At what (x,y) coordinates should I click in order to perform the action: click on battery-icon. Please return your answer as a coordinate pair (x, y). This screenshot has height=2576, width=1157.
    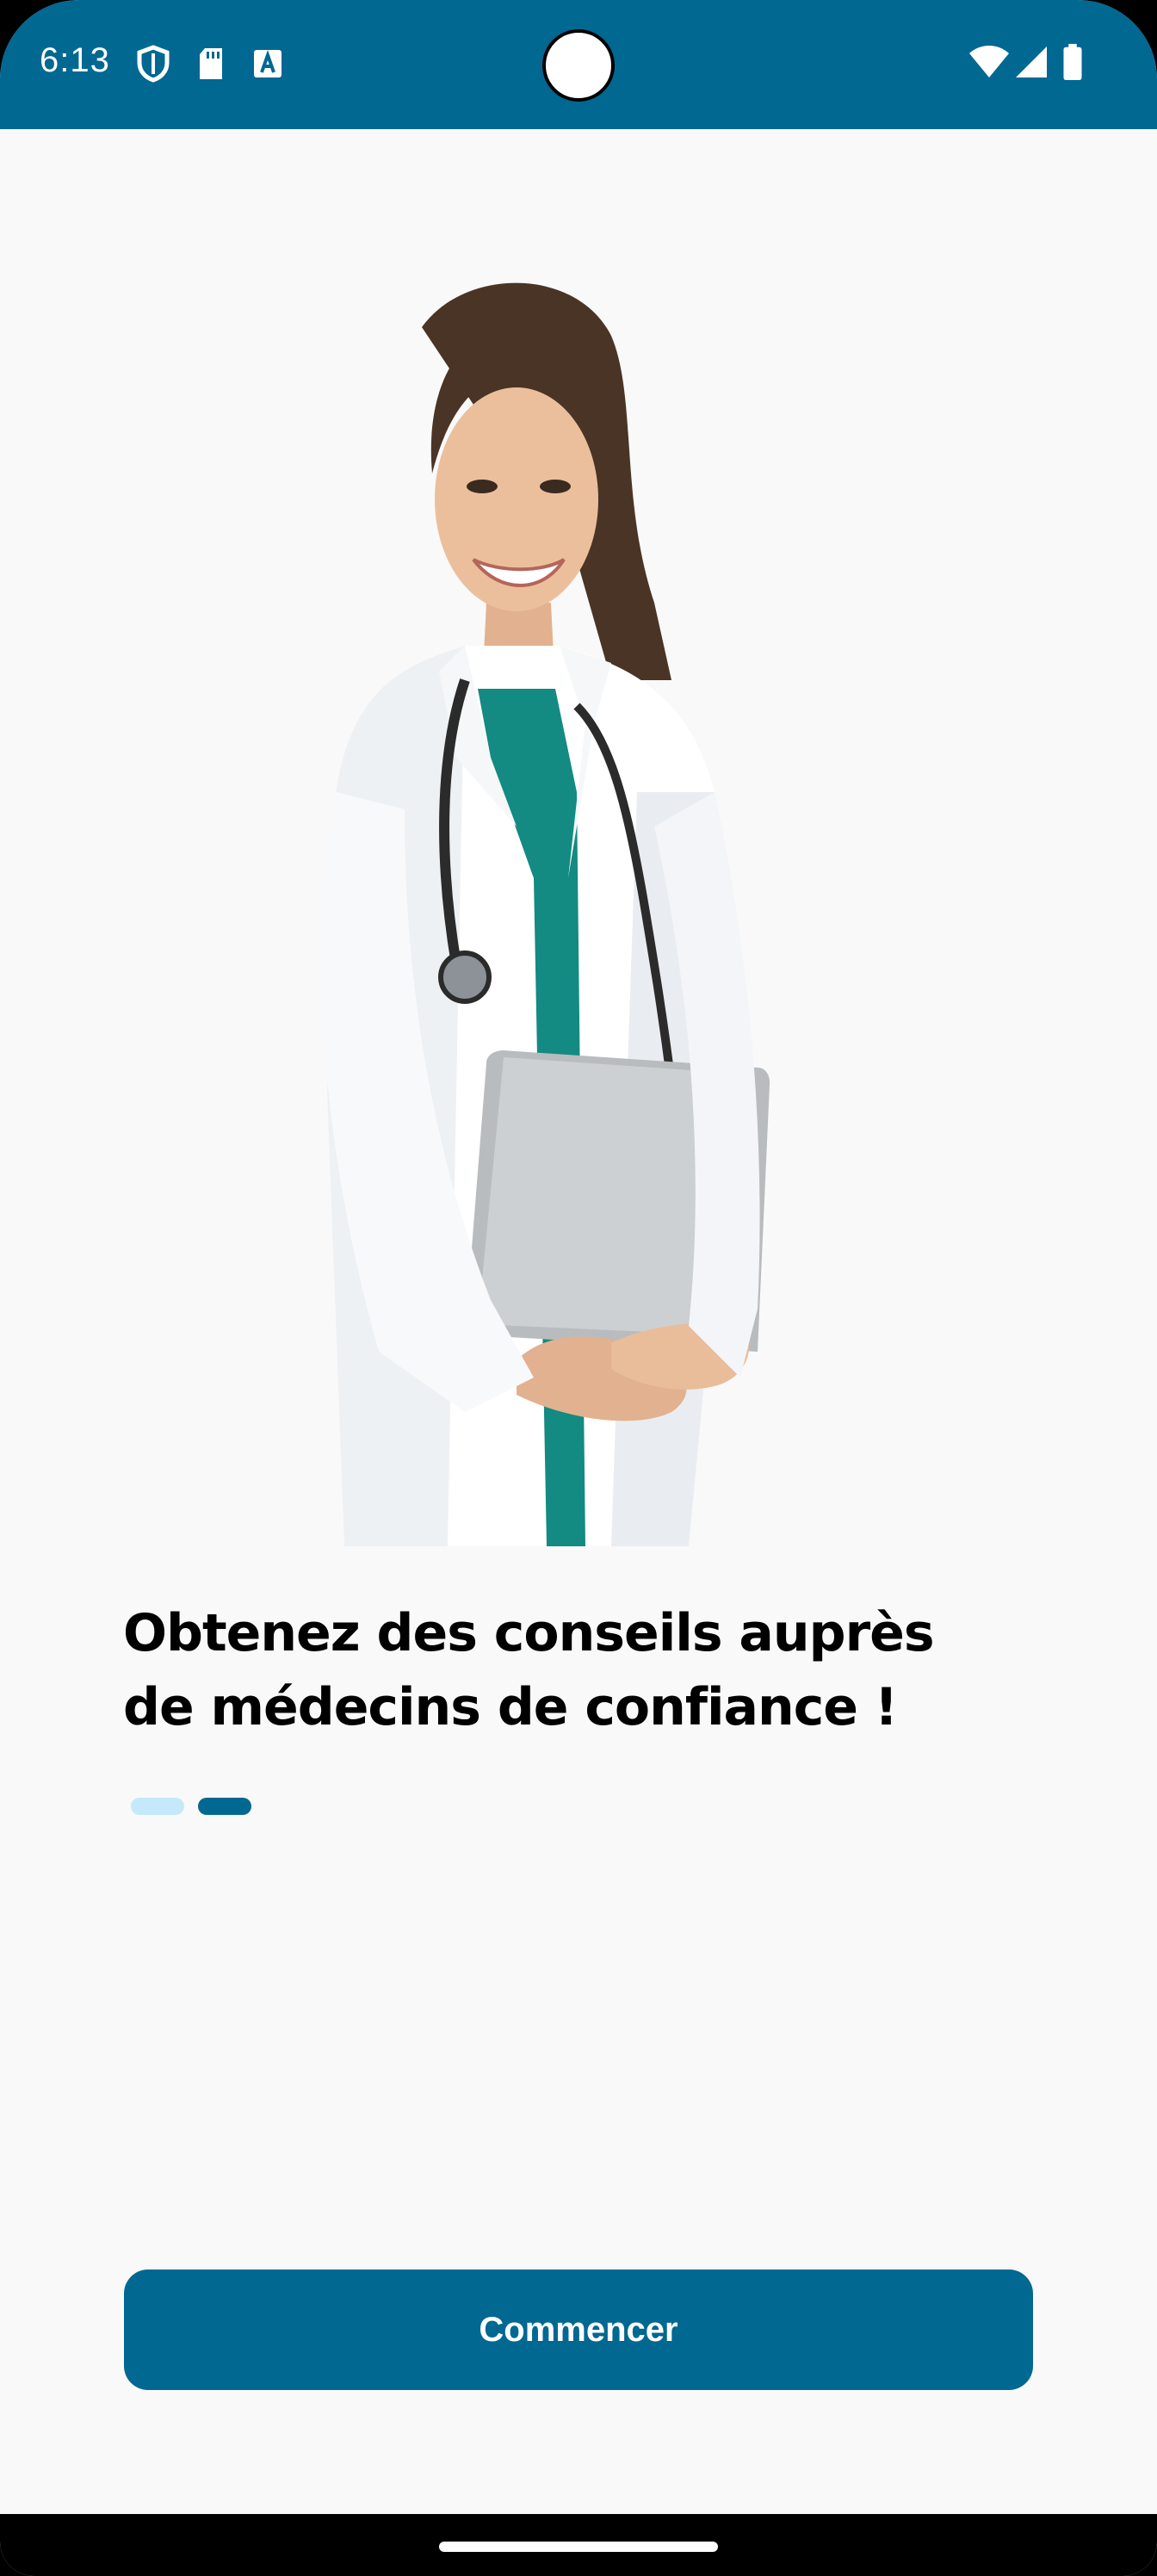
    Looking at the image, I should click on (1072, 62).